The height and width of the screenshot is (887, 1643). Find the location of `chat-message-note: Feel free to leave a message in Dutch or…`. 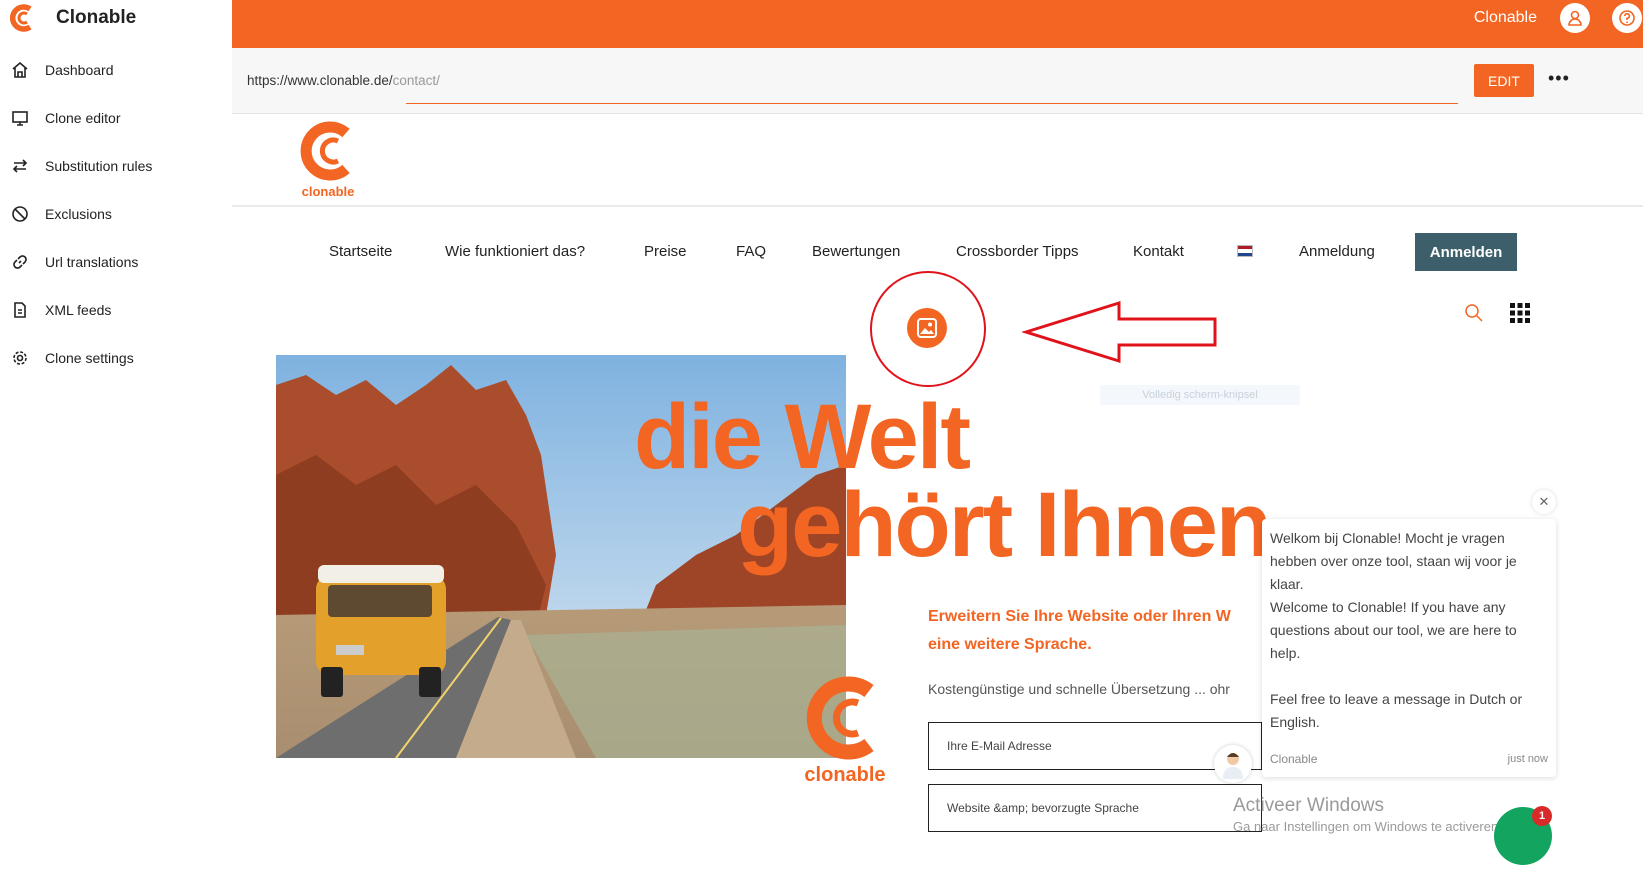

chat-message-note: Feel free to leave a message in Dutch or… is located at coordinates (1396, 710).